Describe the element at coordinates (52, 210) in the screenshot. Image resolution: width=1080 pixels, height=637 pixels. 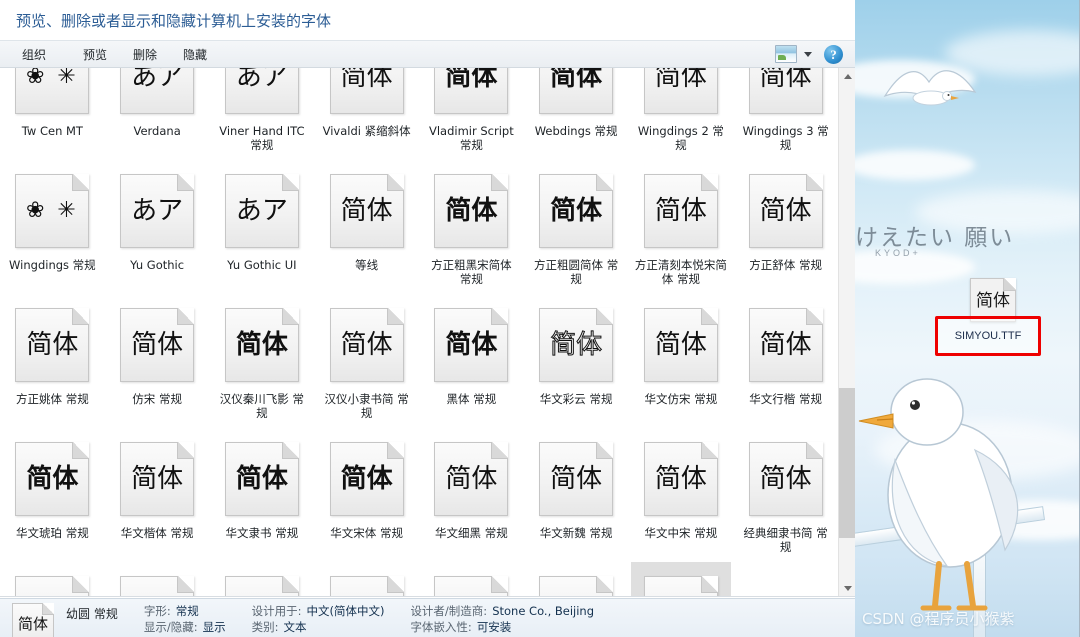
I see `font-sample-glyph: ❀ ✳` at that location.